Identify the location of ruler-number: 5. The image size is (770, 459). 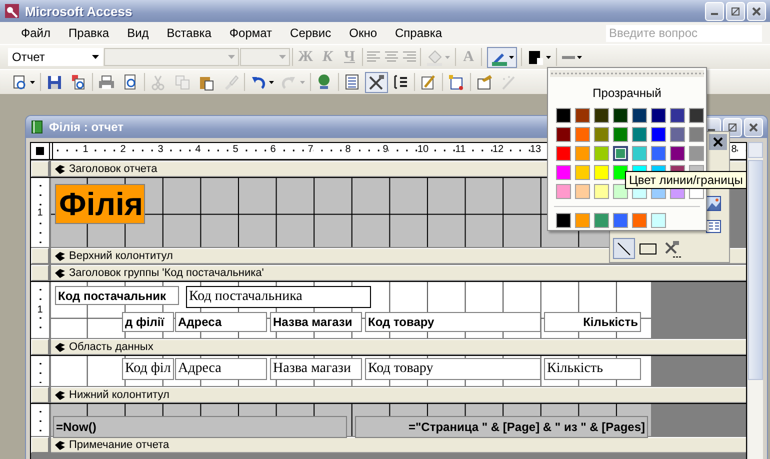
(235, 149).